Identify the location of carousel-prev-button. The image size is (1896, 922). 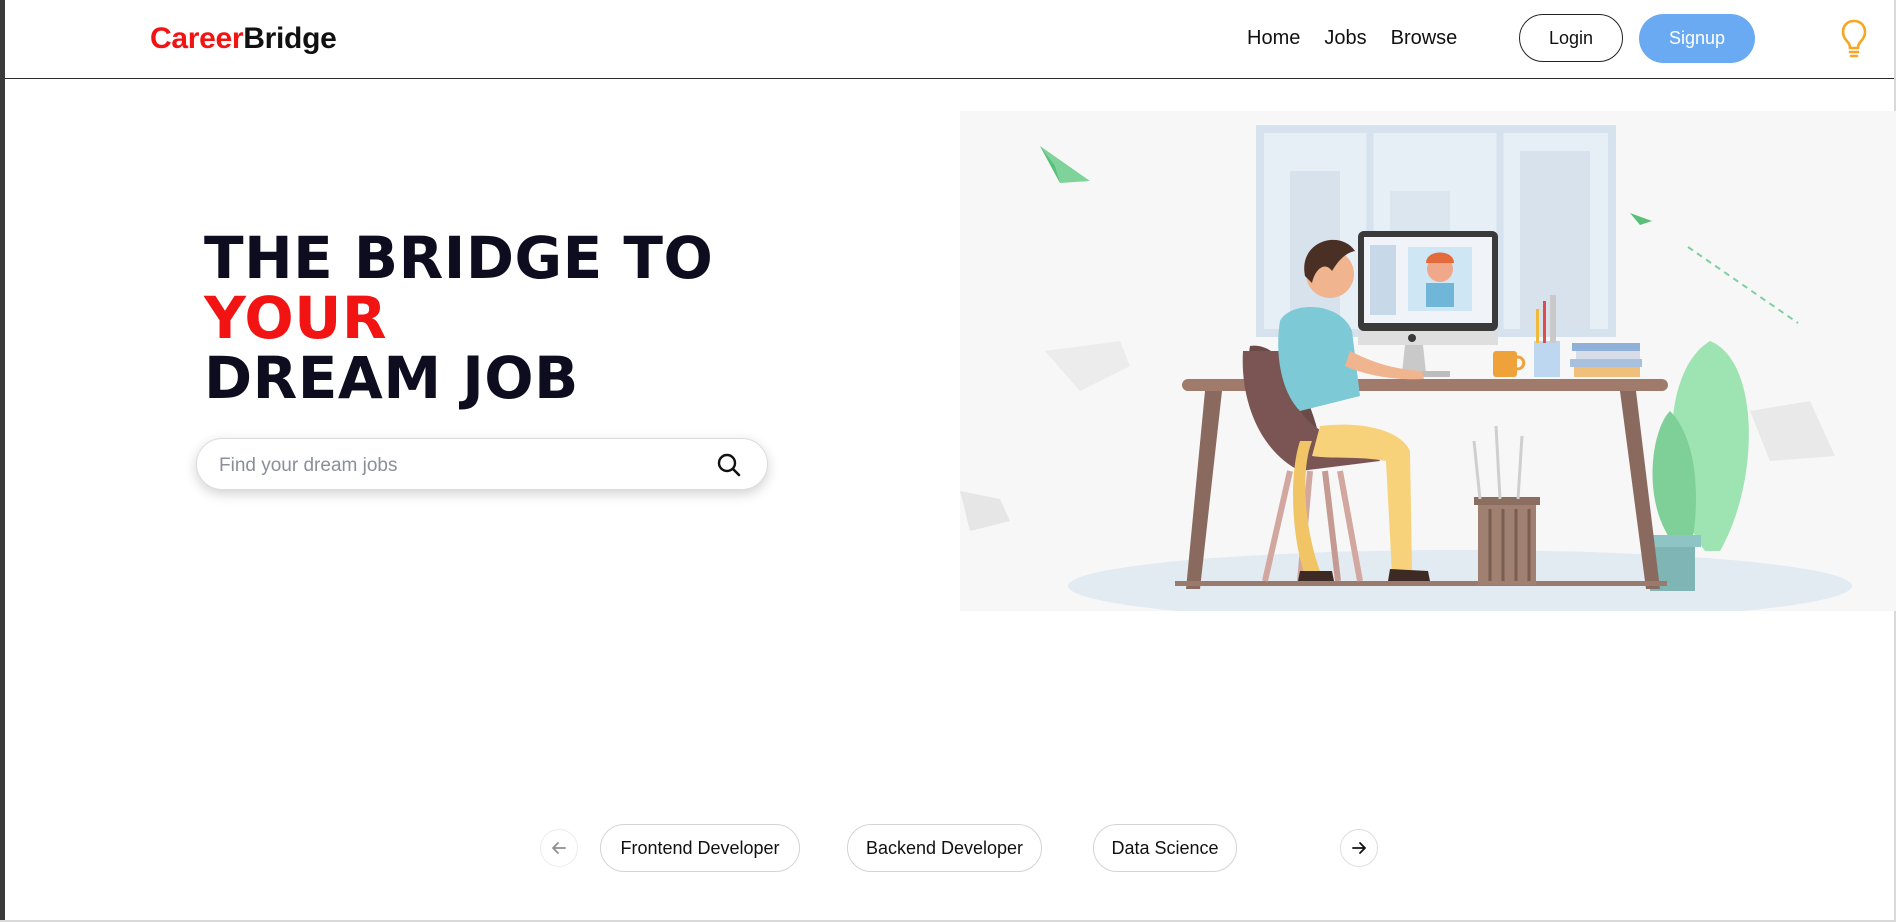
(559, 848).